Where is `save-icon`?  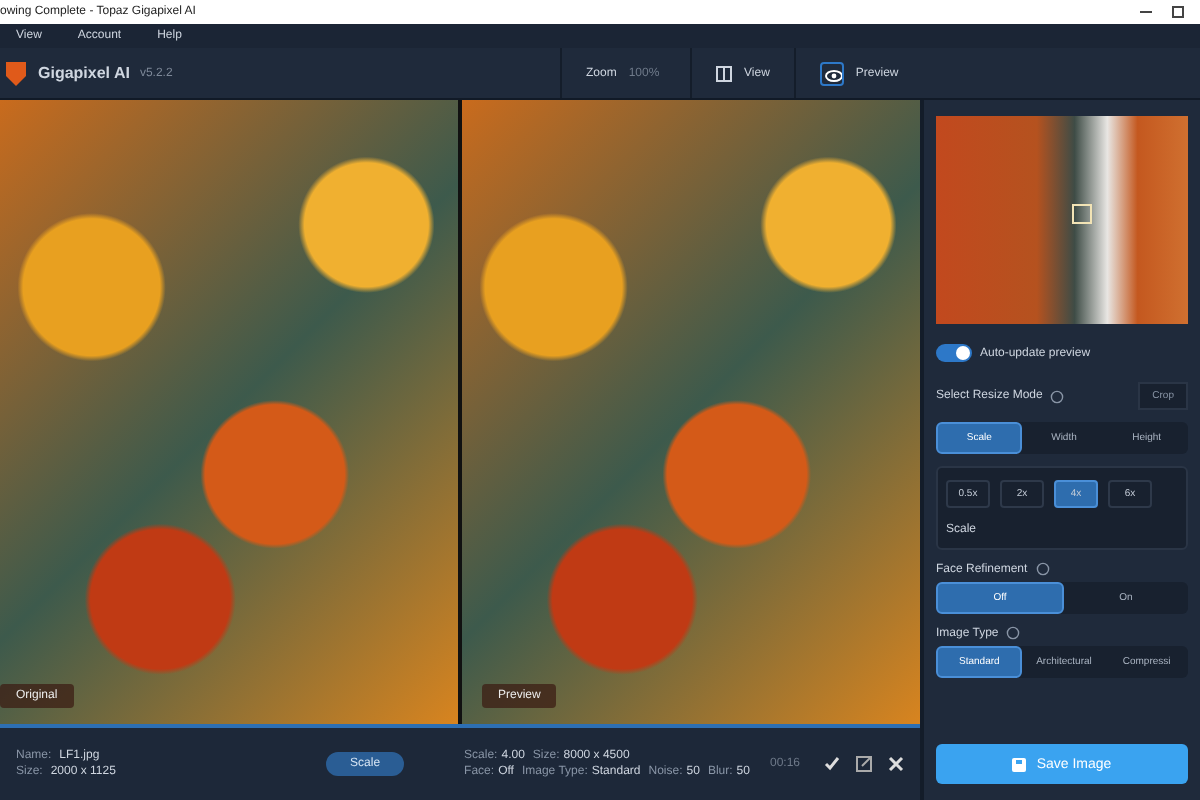
save-icon is located at coordinates (1019, 764).